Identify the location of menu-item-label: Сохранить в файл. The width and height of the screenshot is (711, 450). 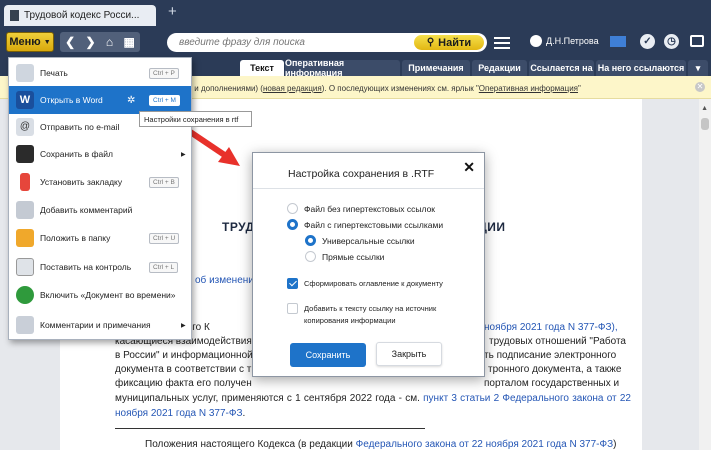
(76, 154).